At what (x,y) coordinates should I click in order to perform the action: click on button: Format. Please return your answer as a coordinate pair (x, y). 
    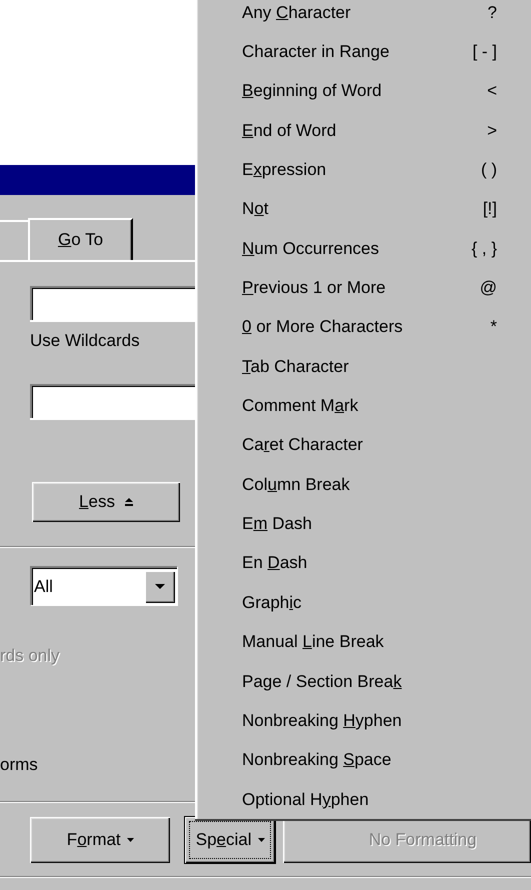
    Looking at the image, I should click on (100, 840).